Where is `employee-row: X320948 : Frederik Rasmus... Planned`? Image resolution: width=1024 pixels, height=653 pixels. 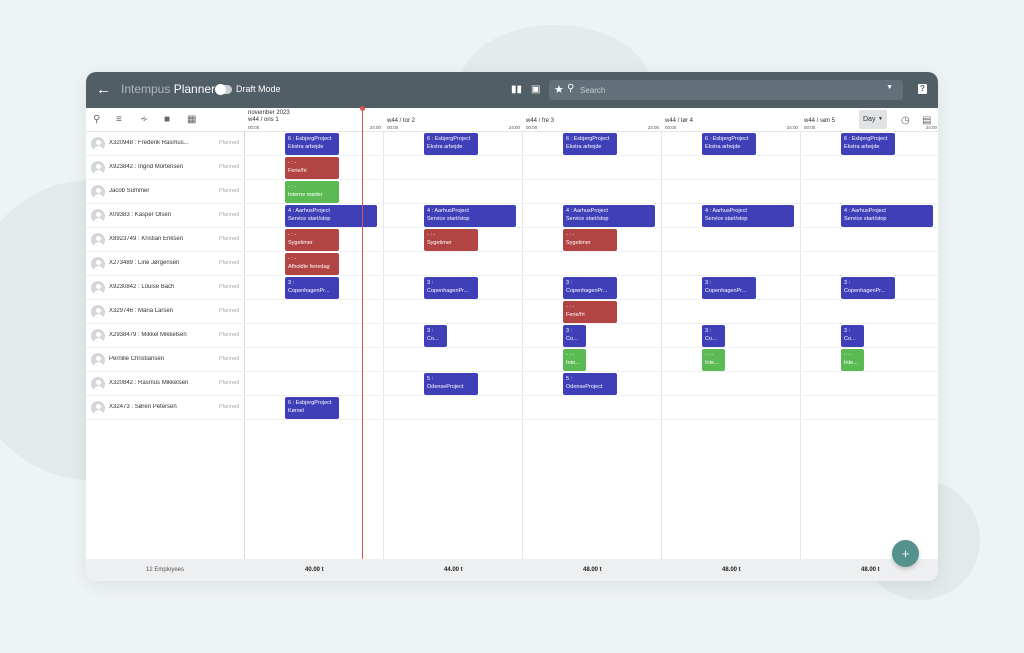
employee-row: X320948 : Frederik Rasmus... Planned is located at coordinates (512, 144).